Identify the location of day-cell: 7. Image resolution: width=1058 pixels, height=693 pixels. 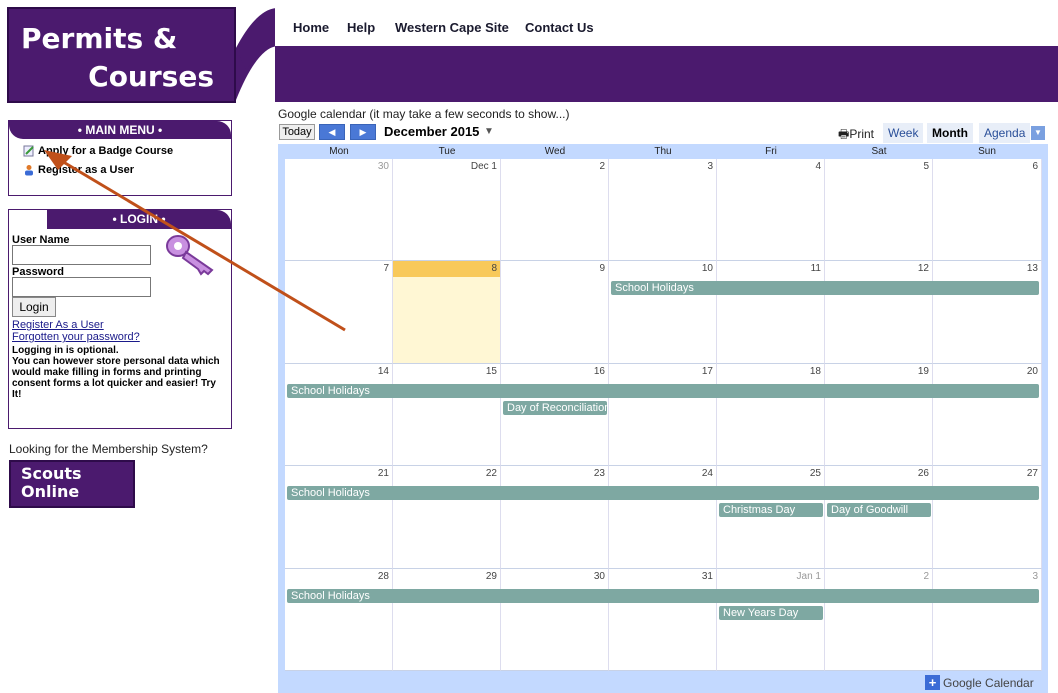
(339, 312).